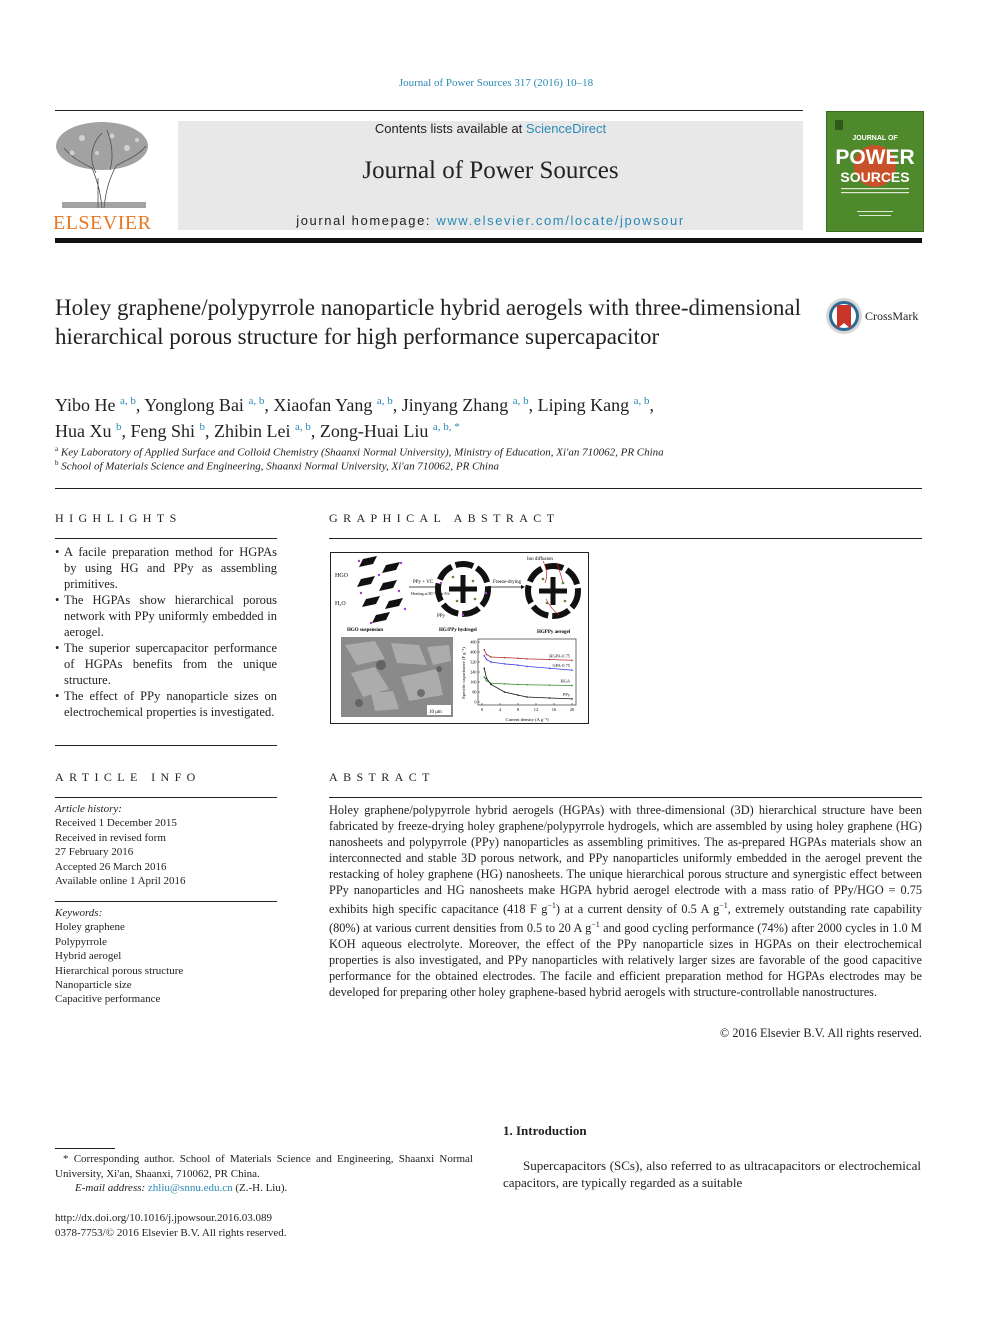 The width and height of the screenshot is (992, 1323). What do you see at coordinates (441, 616) in the screenshot?
I see `ga-ppy-label: PPy` at bounding box center [441, 616].